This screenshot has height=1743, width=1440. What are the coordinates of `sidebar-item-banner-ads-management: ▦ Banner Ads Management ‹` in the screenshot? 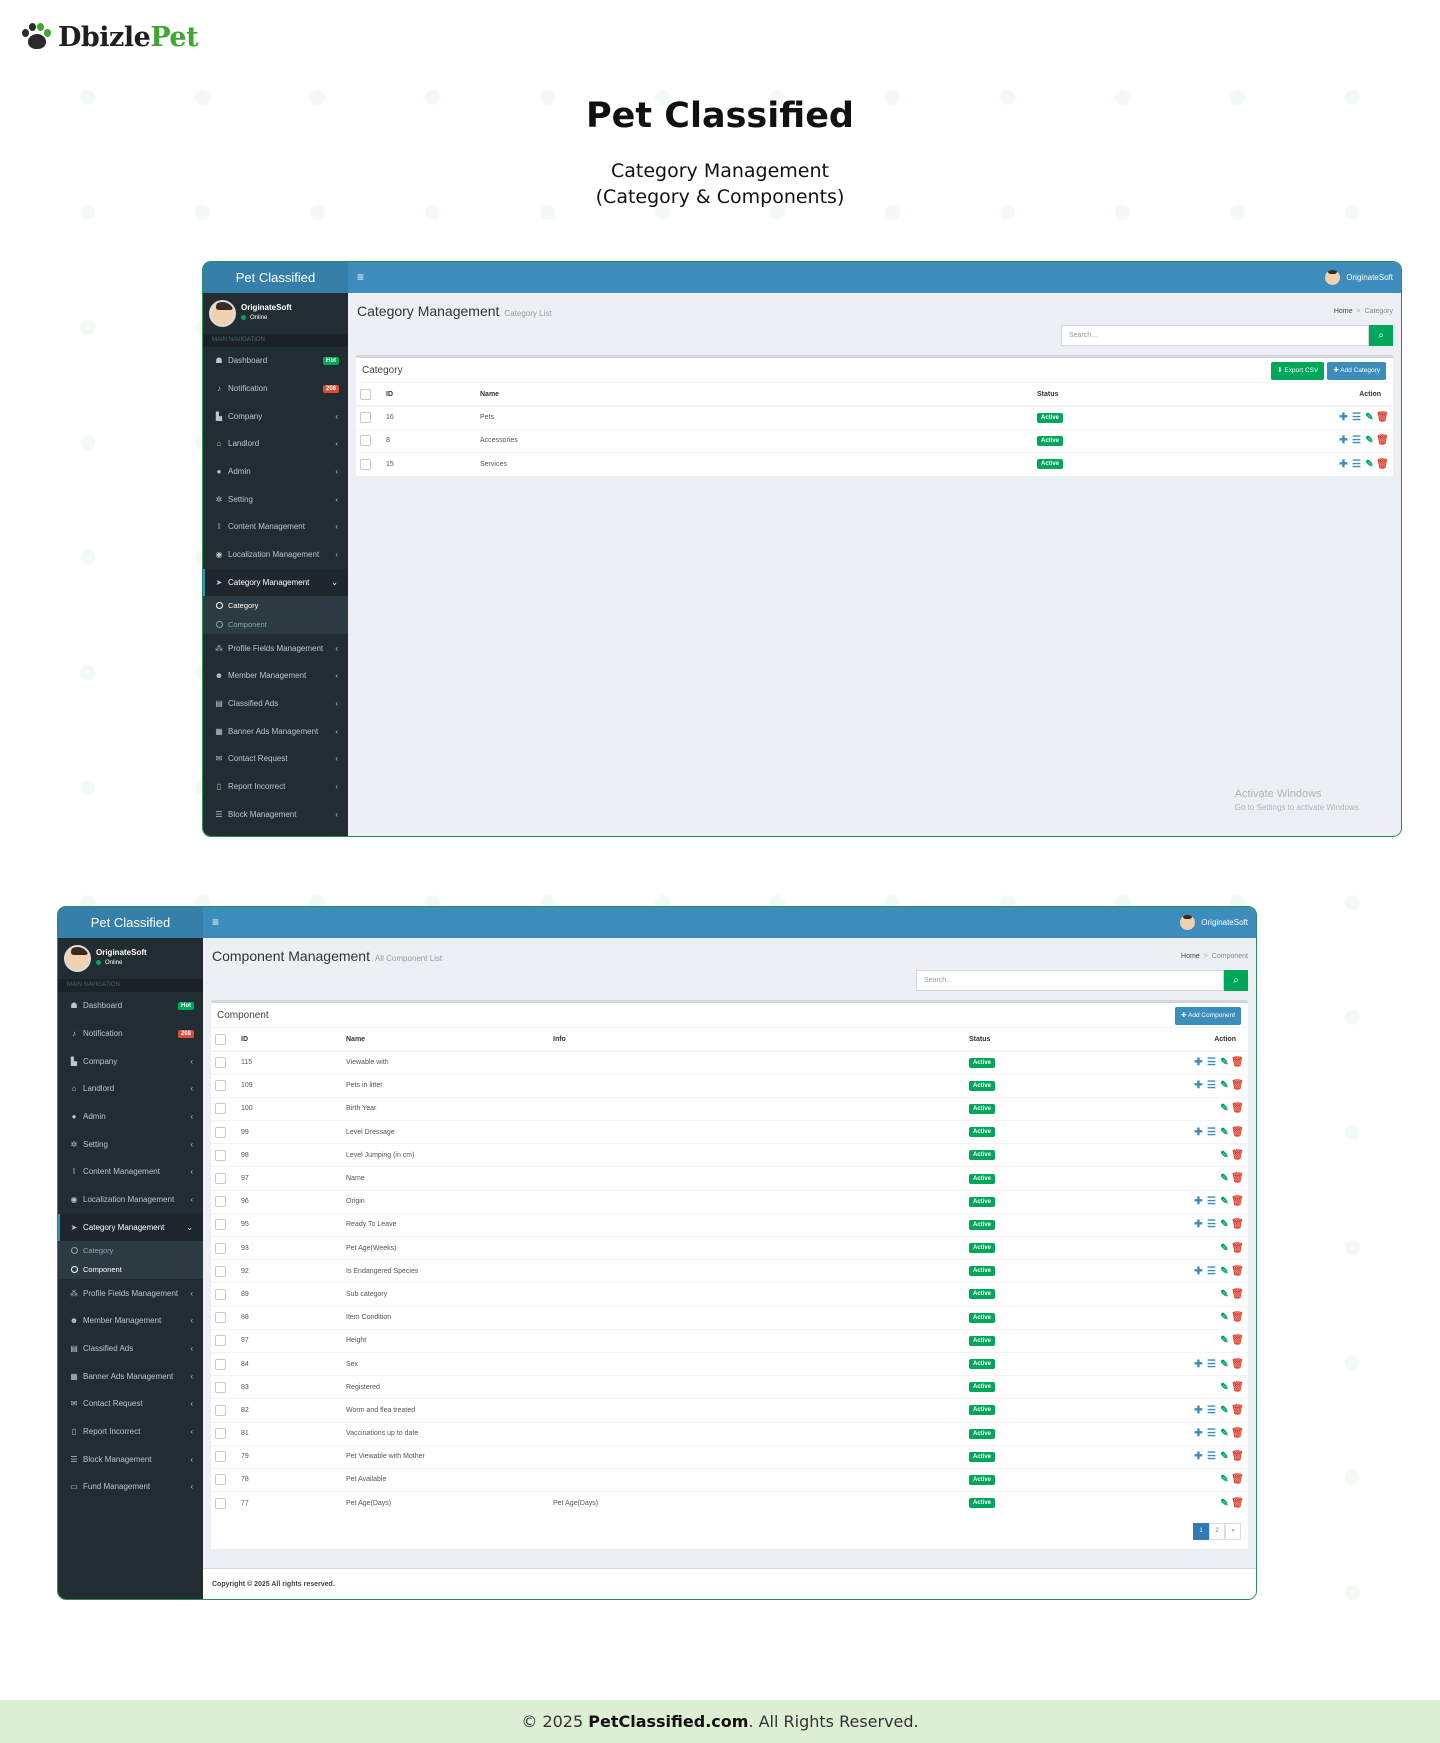 It's located at (275, 731).